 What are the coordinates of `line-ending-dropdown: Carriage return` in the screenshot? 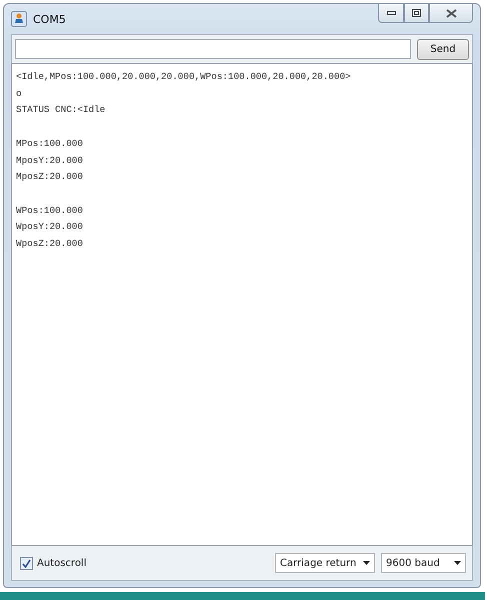 It's located at (325, 563).